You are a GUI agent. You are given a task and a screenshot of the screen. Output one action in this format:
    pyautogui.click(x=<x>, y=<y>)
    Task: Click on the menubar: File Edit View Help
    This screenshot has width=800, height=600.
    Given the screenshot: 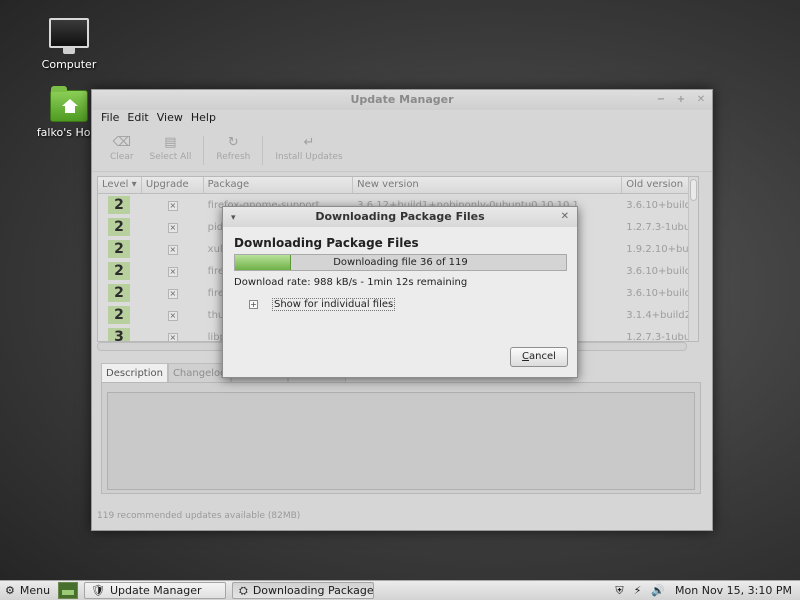 What is the action you would take?
    pyautogui.click(x=402, y=120)
    